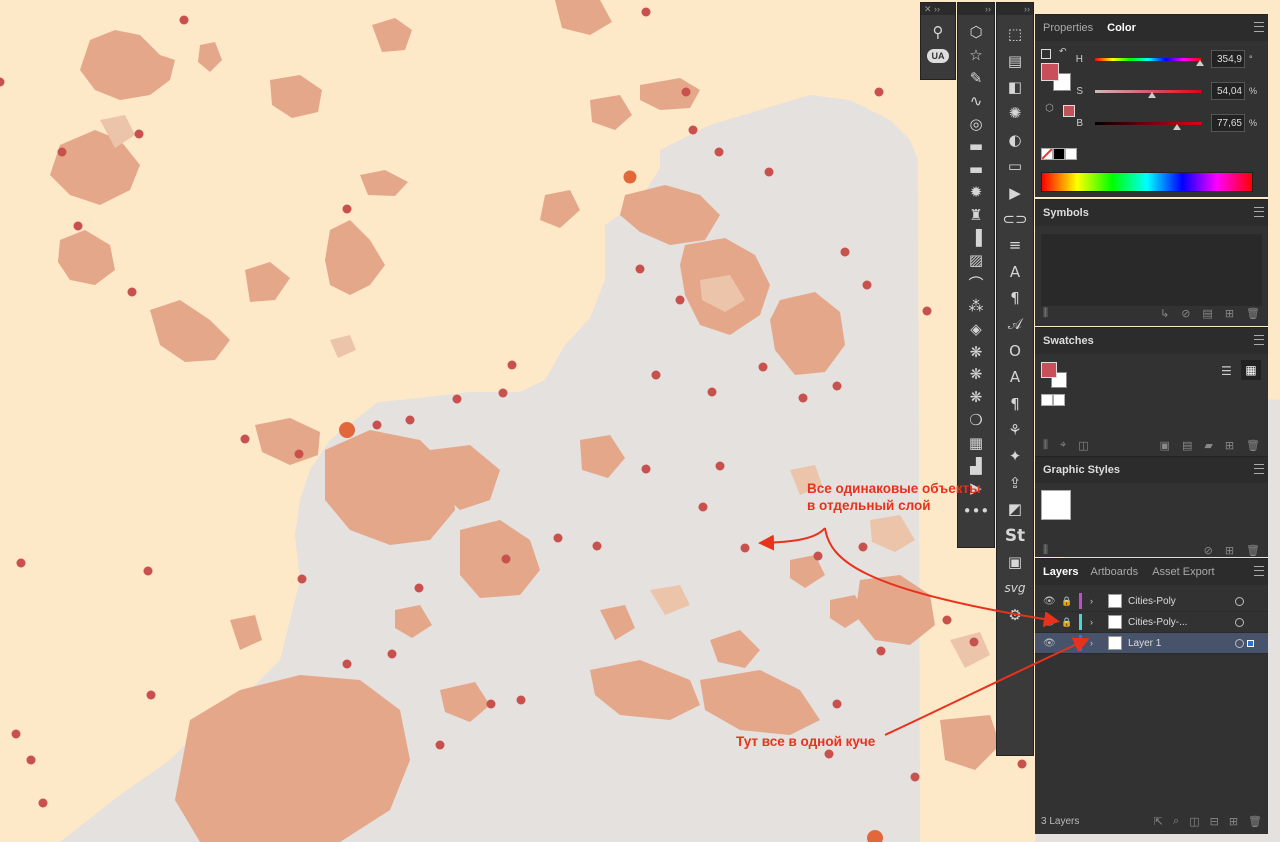 This screenshot has height=842, width=1280. I want to click on swatch-registration, so click(1059, 400).